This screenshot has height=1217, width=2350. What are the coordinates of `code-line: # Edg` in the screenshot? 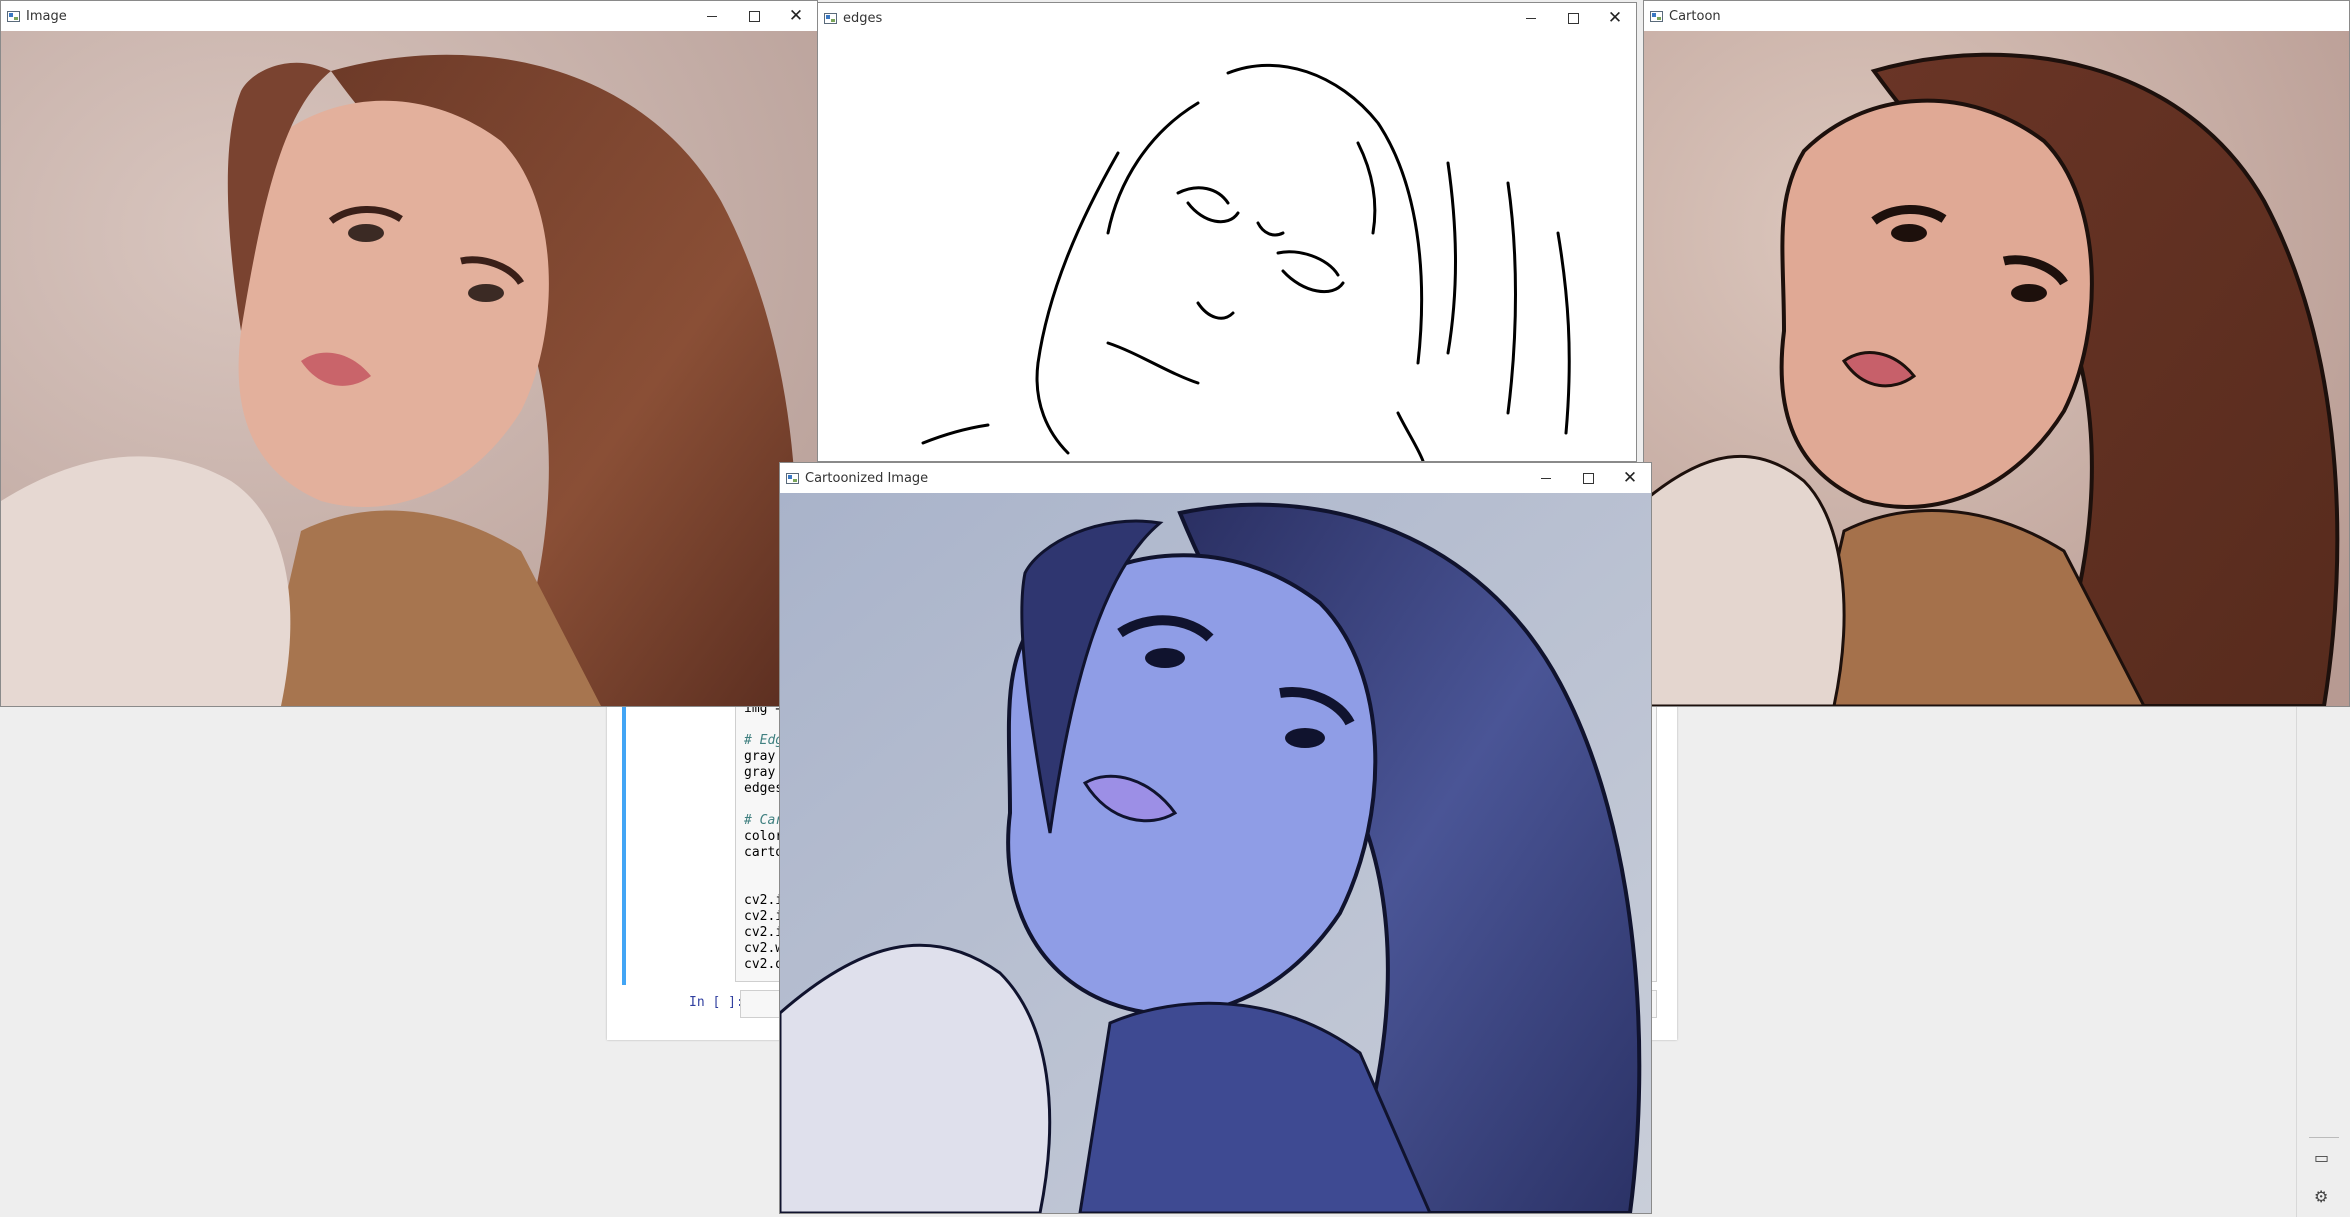 It's located at (764, 740).